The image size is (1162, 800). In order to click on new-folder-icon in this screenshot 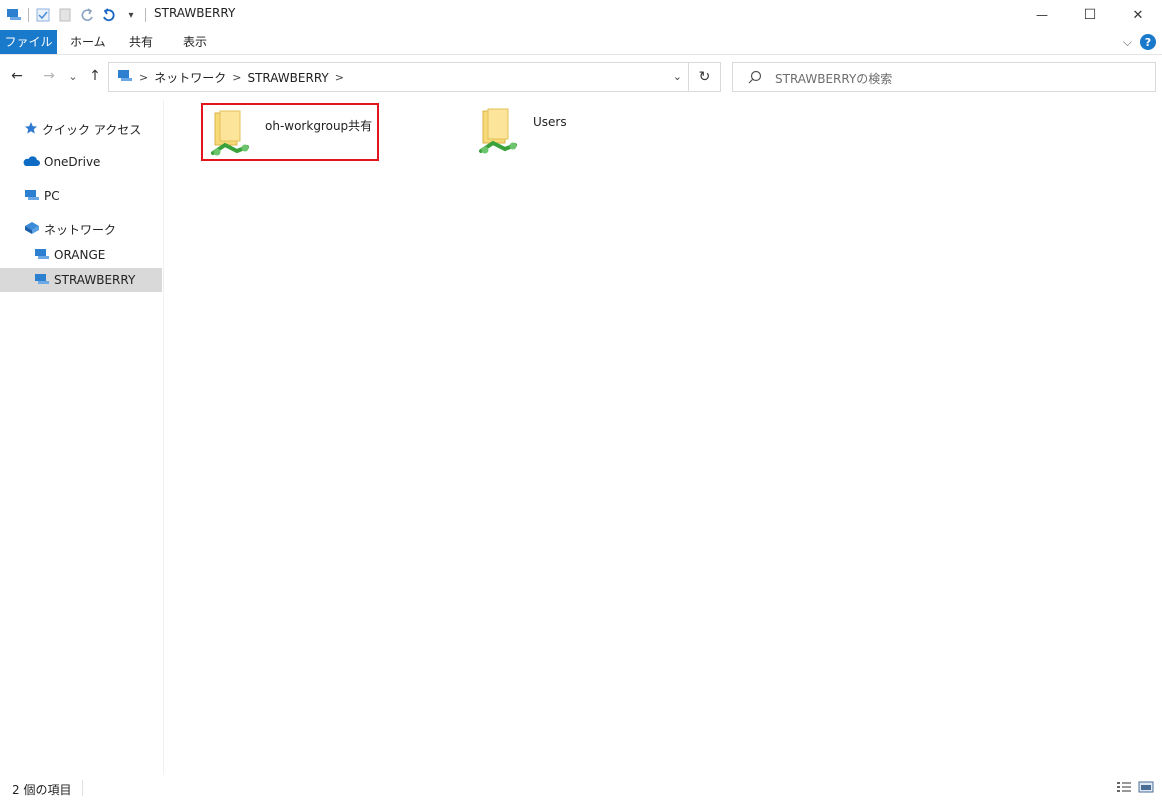, I will do `click(65, 15)`.